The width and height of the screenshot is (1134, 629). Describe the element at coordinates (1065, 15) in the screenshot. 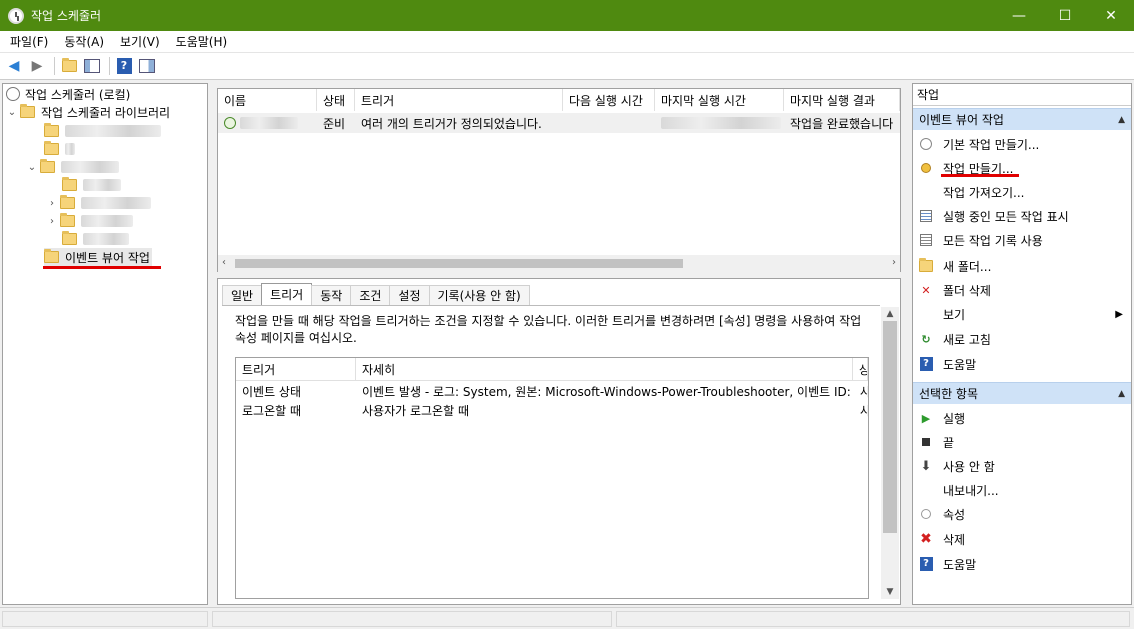

I see `maximize-button: ☐` at that location.